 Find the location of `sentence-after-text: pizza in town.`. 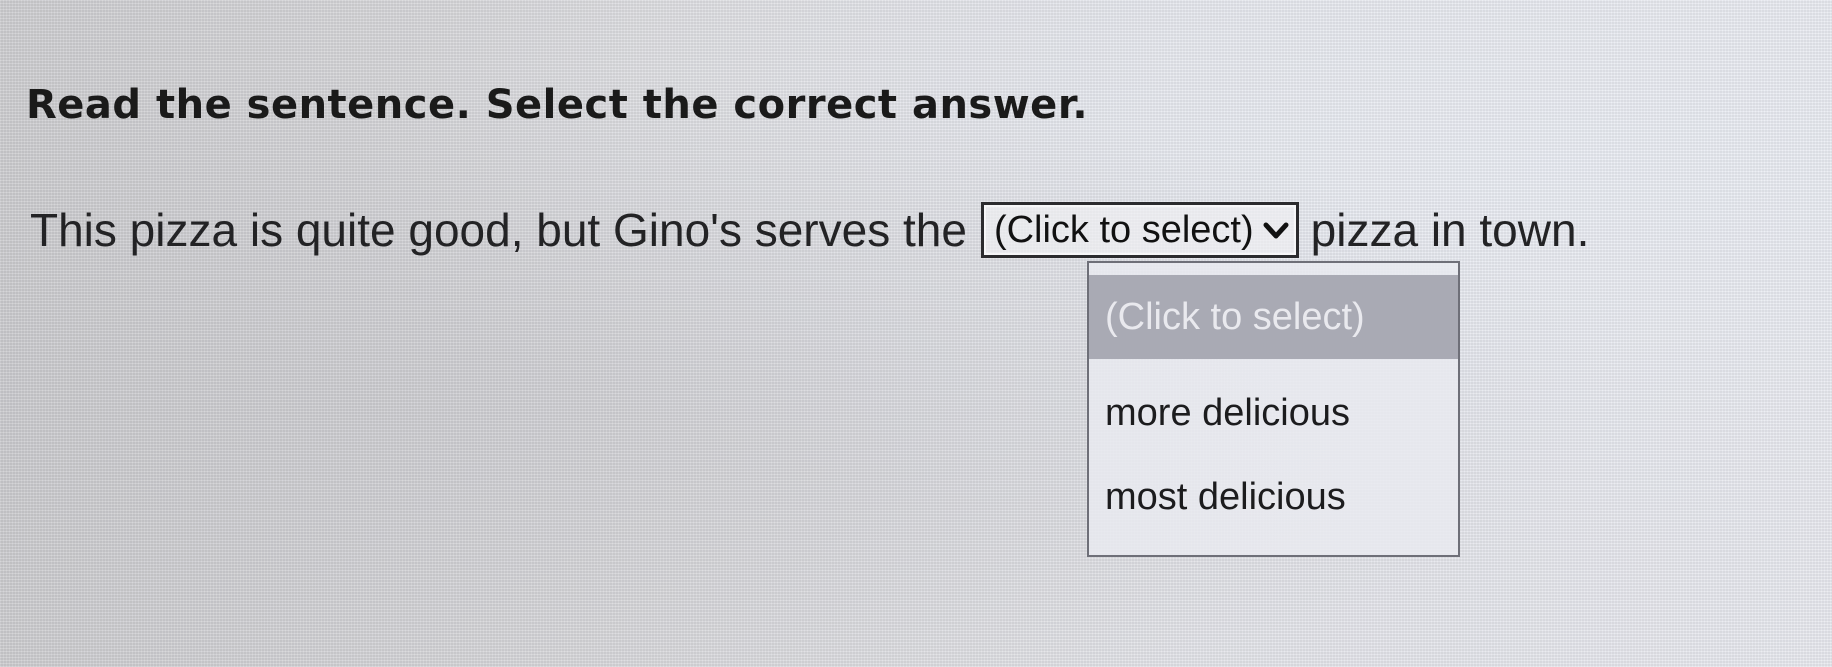

sentence-after-text: pizza in town. is located at coordinates (1450, 230).